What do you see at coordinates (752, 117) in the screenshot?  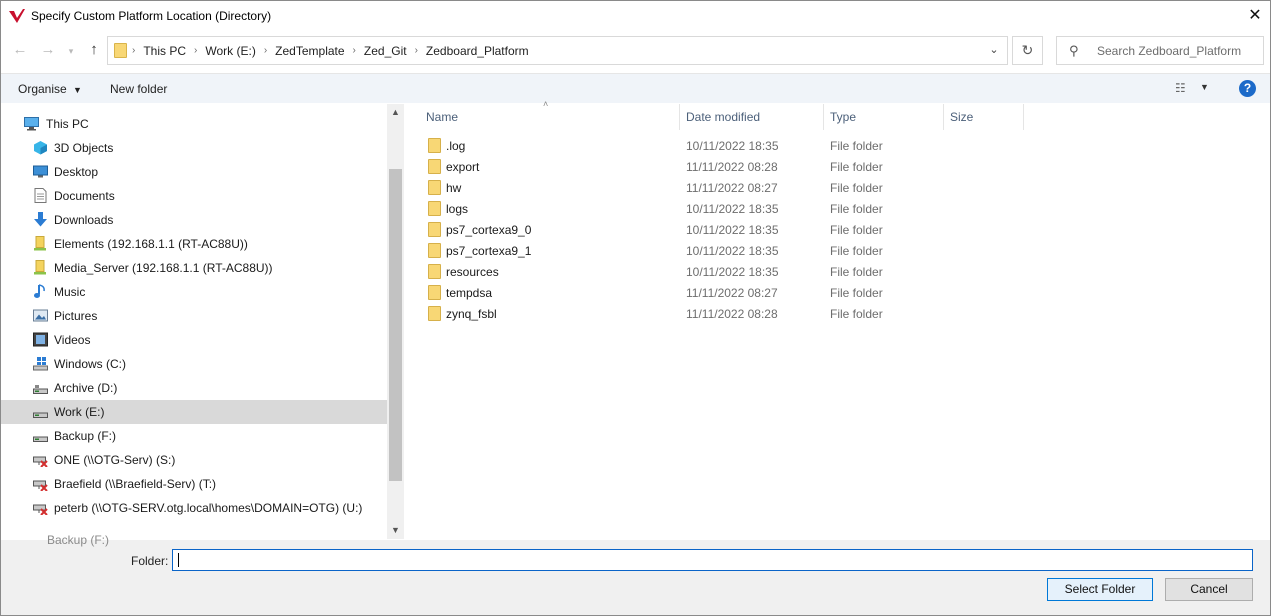 I see `column-header-date-modified: Date modified` at bounding box center [752, 117].